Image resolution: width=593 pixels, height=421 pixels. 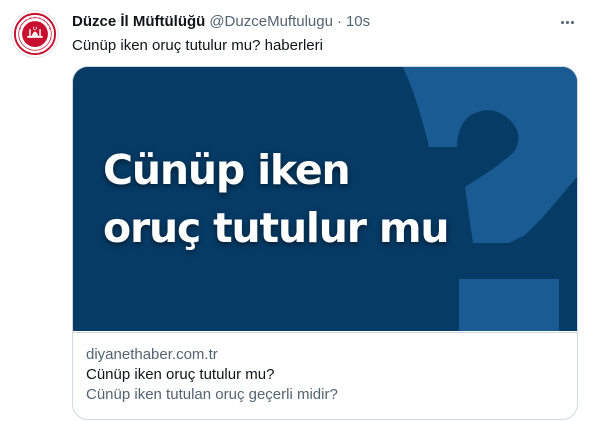 I want to click on tweet-timestamp: 10s, so click(x=358, y=22).